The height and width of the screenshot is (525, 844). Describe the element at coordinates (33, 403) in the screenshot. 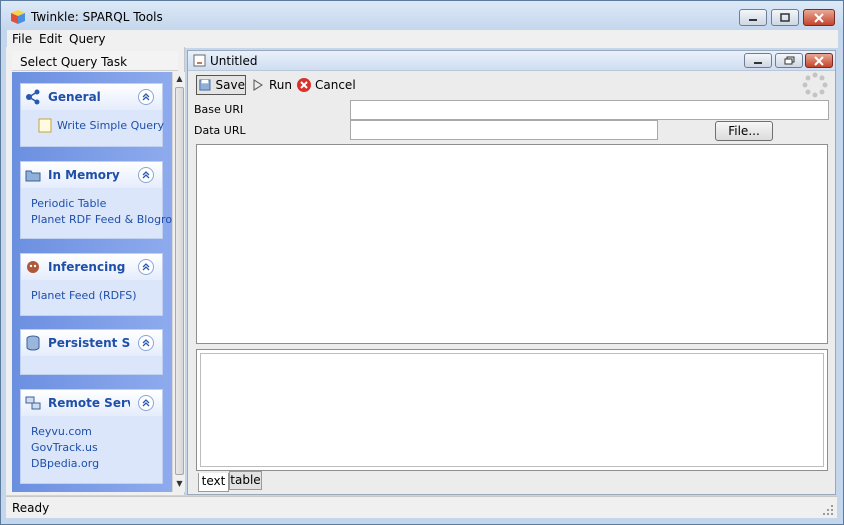

I see `network-icon` at that location.